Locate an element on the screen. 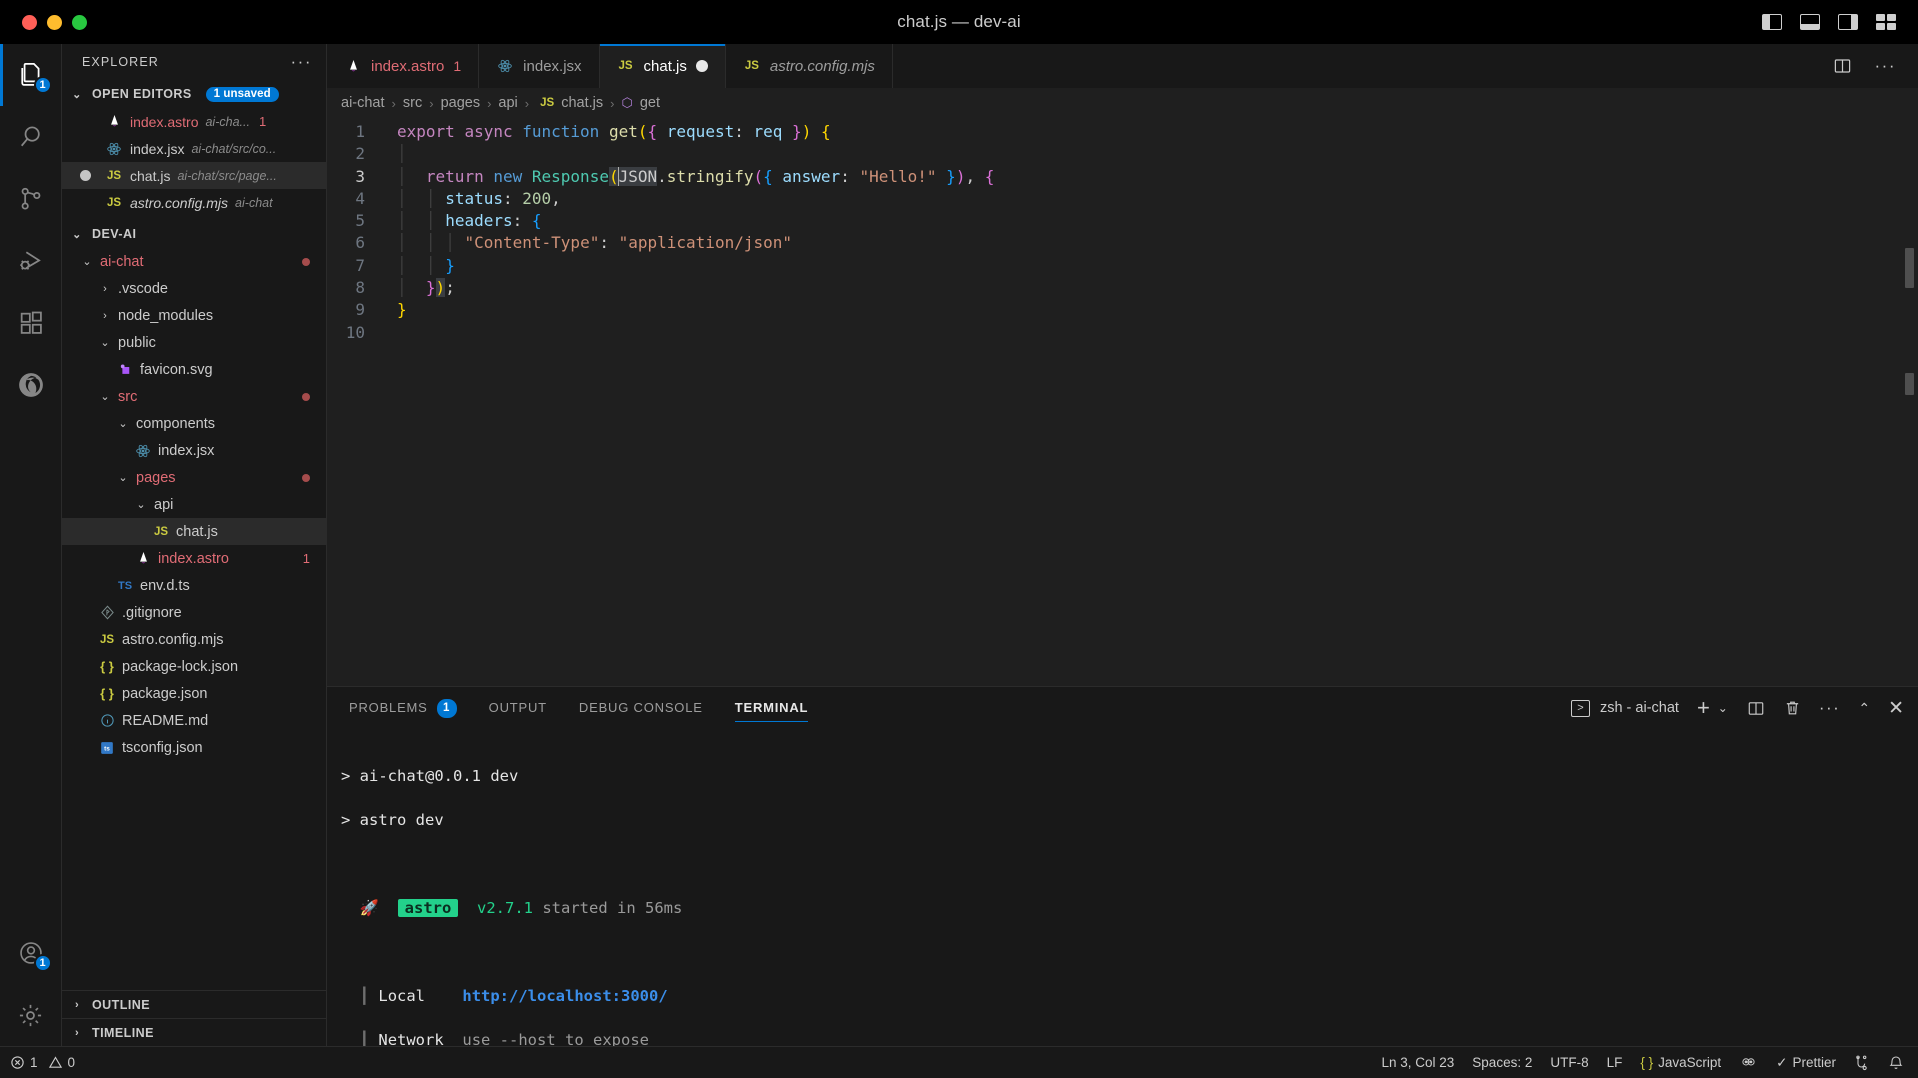 This screenshot has height=1078, width=1918. sidebar-more-actions-icon: ··· is located at coordinates (301, 62).